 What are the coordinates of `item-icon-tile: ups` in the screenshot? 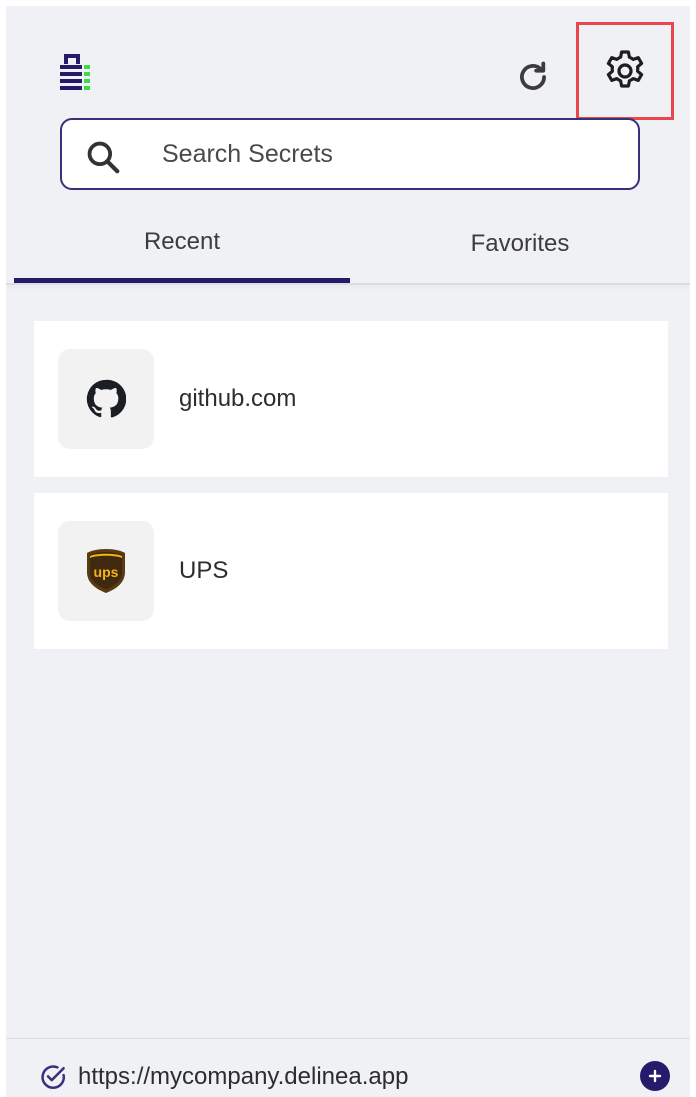 It's located at (106, 571).